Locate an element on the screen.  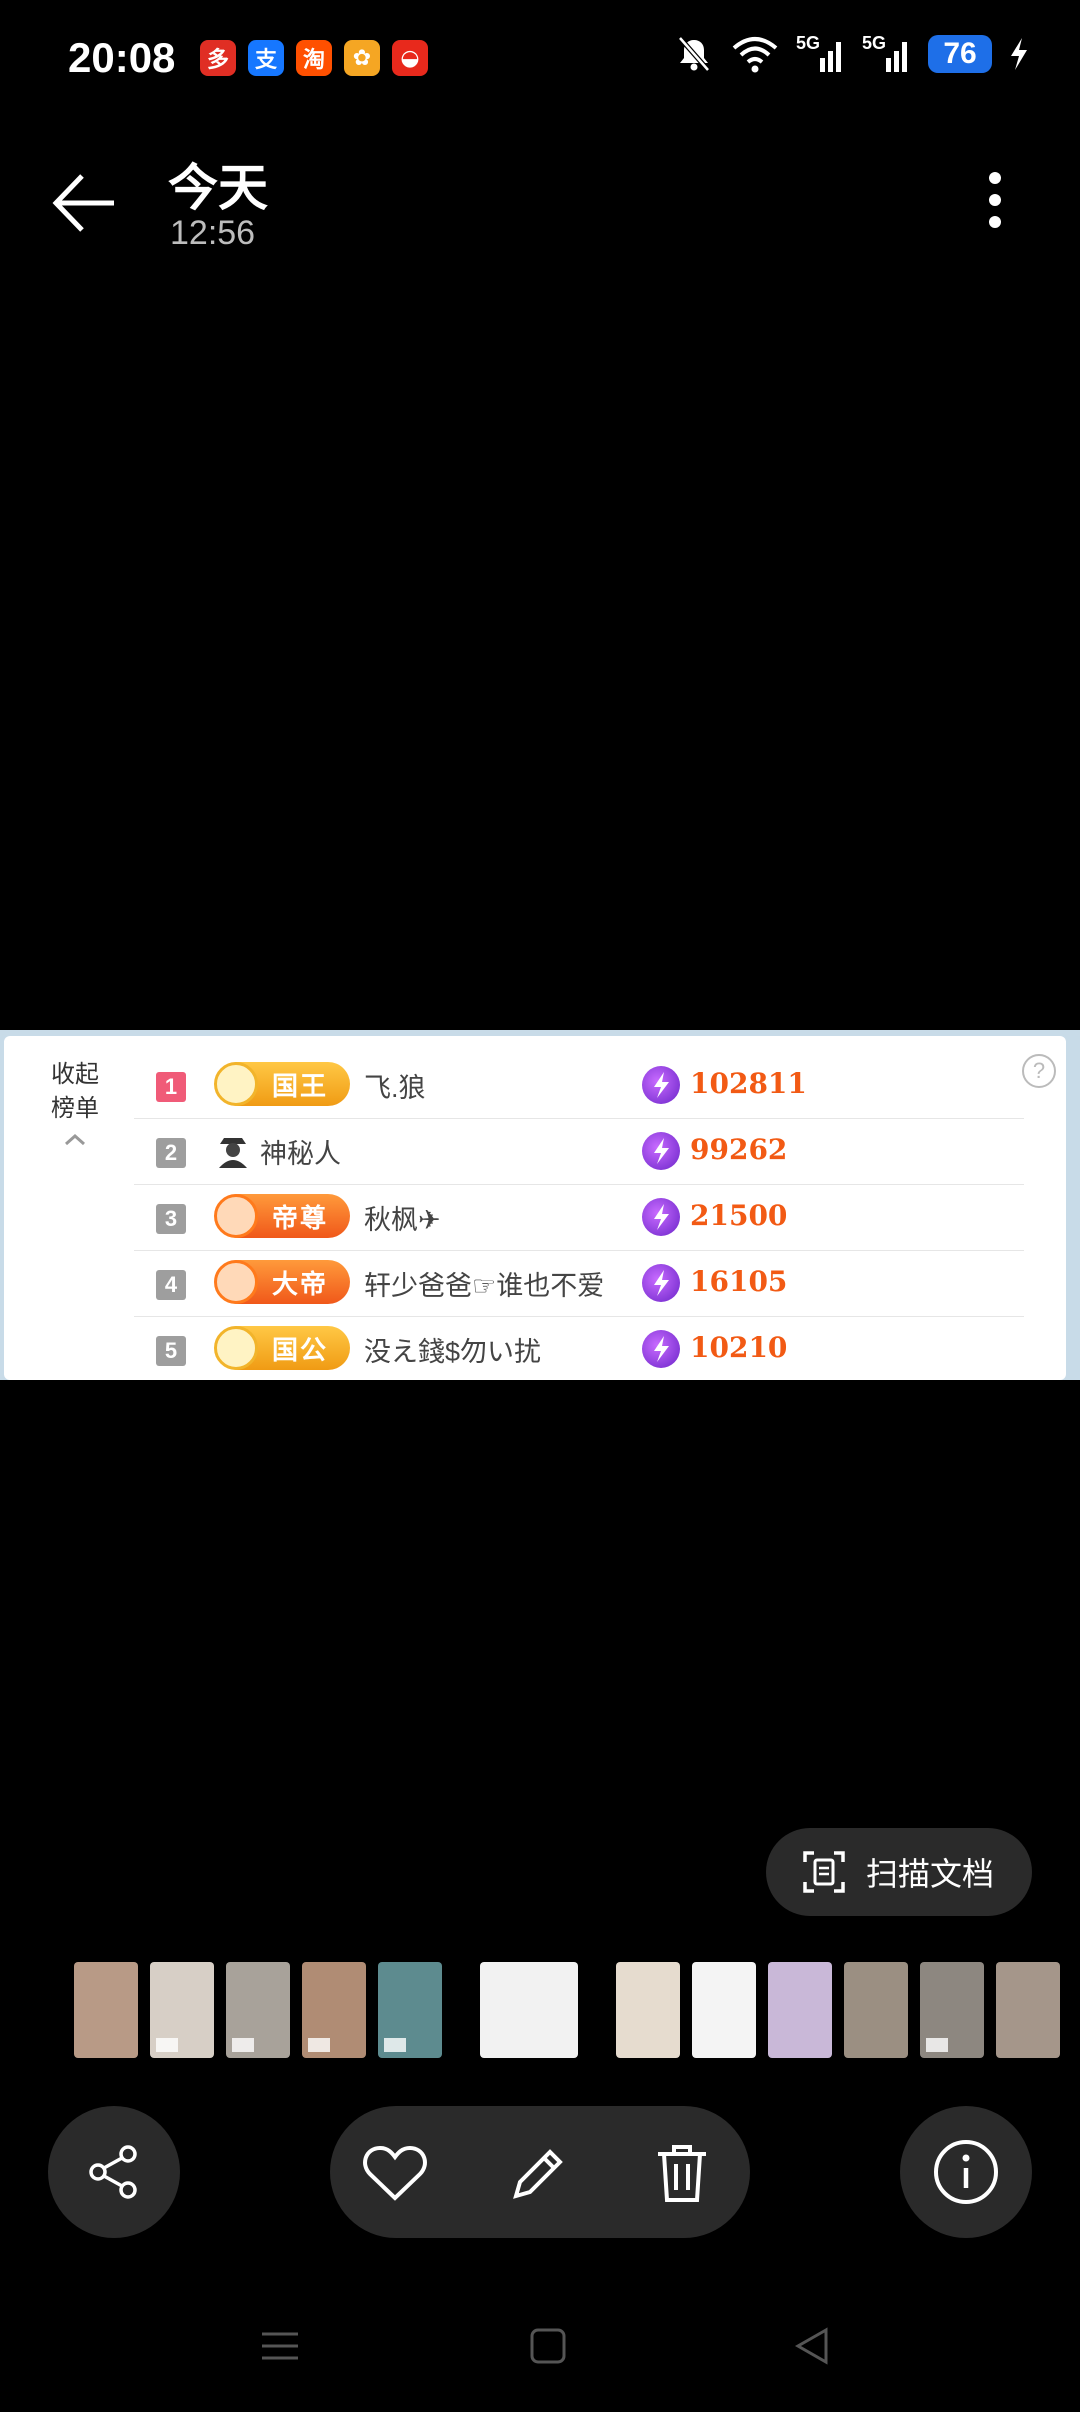
user-name: 没え錢$勿い扰 is located at coordinates (453, 1352).